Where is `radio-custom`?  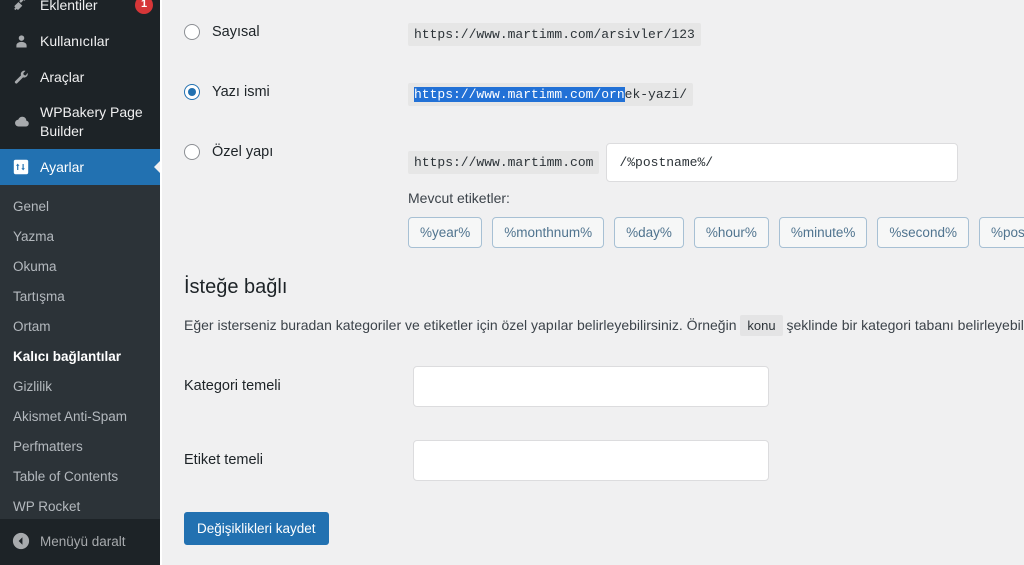 radio-custom is located at coordinates (192, 152).